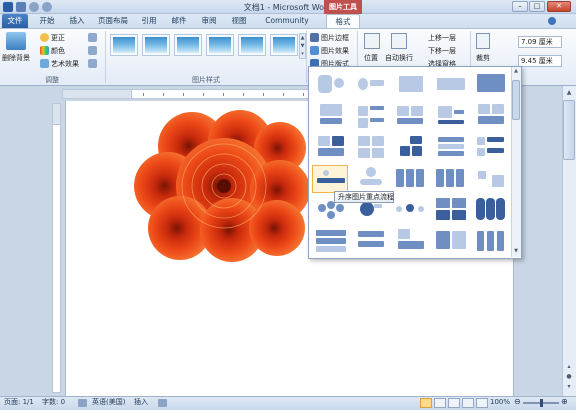  I want to click on maximize-button: □, so click(537, 6).